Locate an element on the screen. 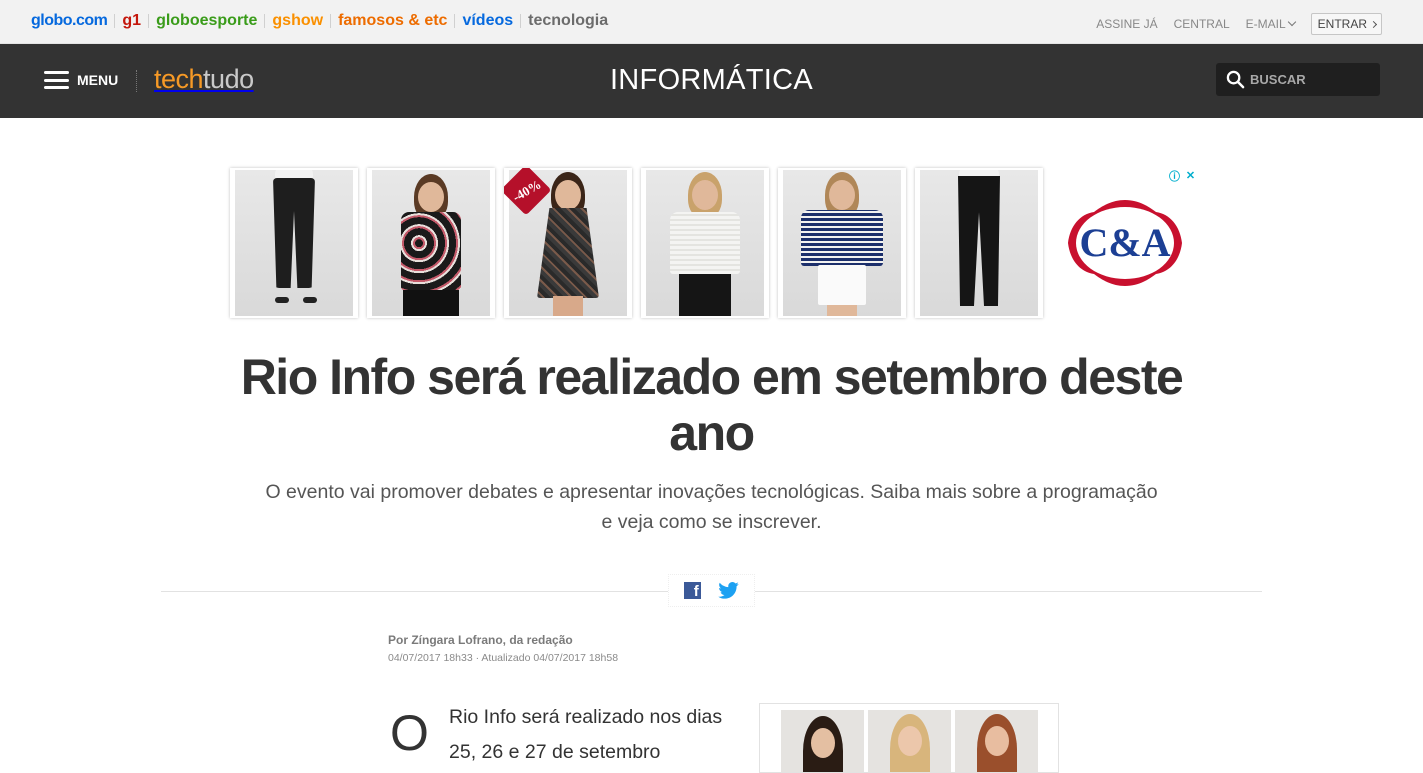 Image resolution: width=1423 pixels, height=773 pixels. site-header: MENU techtudo INFORMÁTICA is located at coordinates (711, 81).